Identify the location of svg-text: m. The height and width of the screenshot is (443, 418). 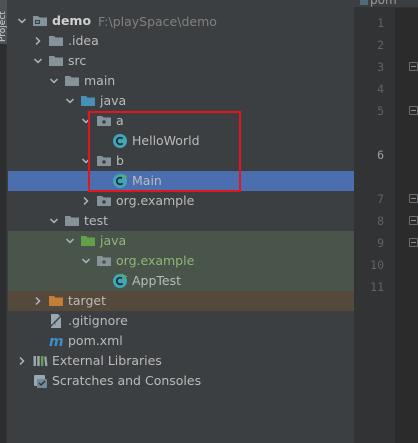
(56, 341).